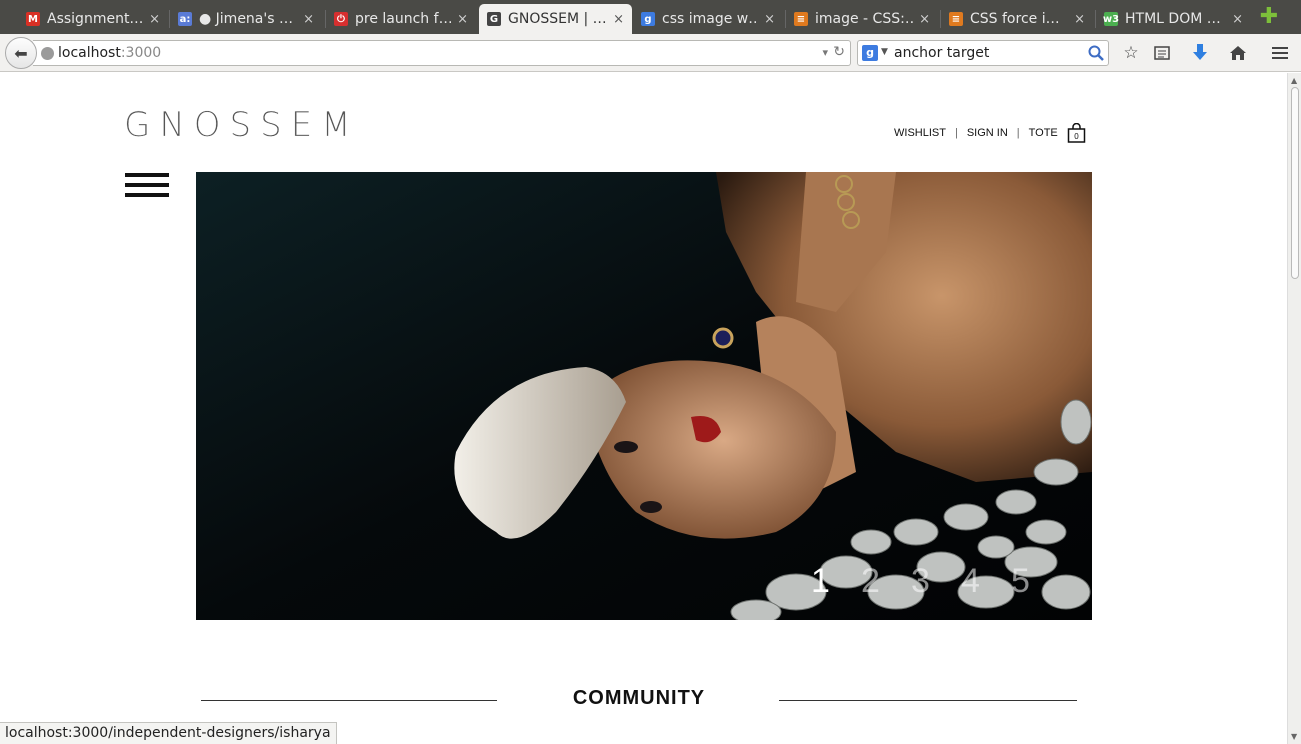 Image resolution: width=1301 pixels, height=744 pixels. Describe the element at coordinates (941, 53) in the screenshot. I see `search-input: anchor target` at that location.